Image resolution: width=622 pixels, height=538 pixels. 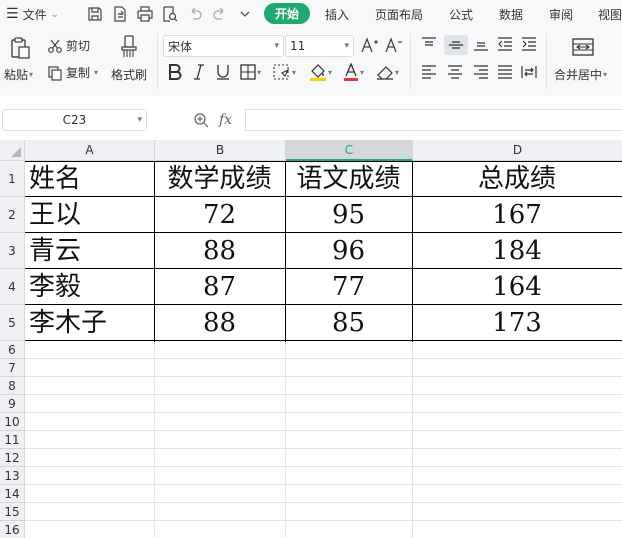 What do you see at coordinates (18, 74) in the screenshot?
I see `paste-button: 粘贴 ▾` at bounding box center [18, 74].